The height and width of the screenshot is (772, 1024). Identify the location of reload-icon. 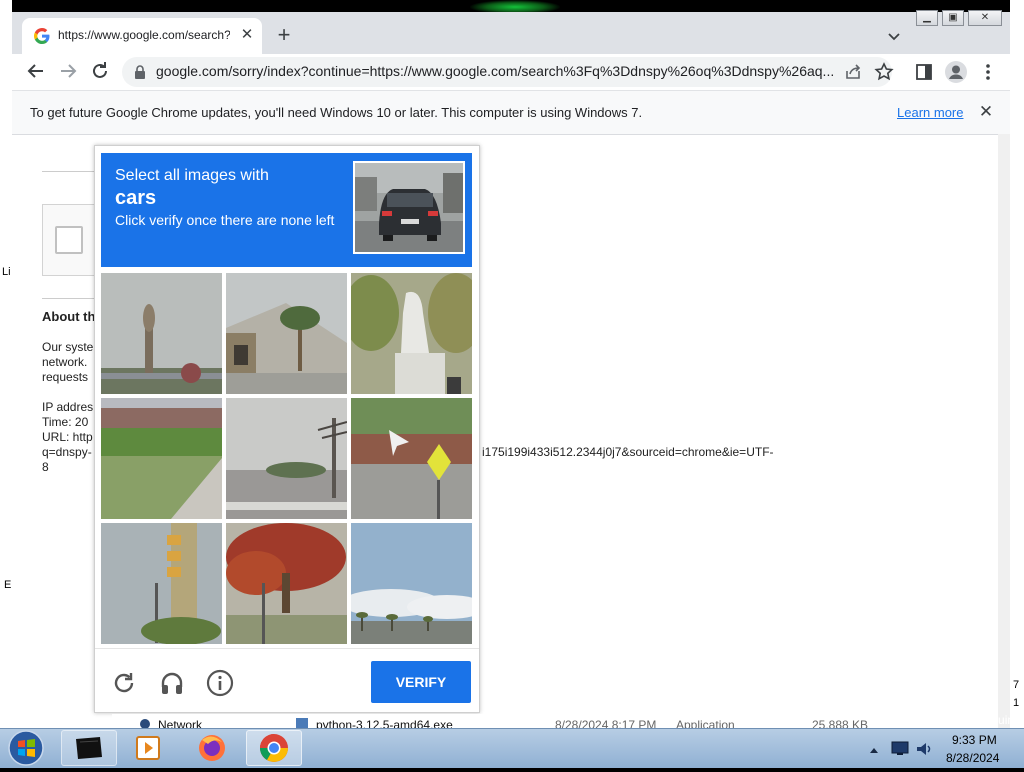
(100, 71).